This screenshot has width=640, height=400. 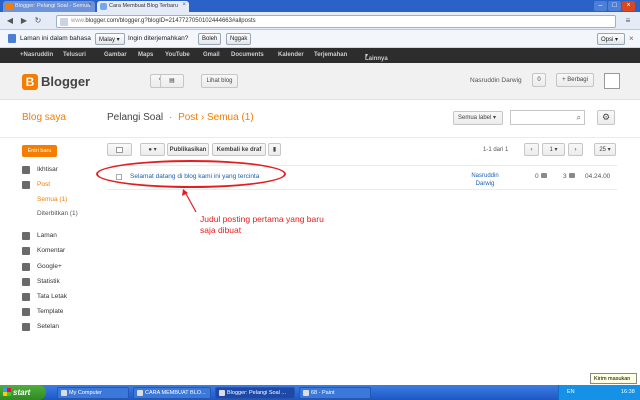 I want to click on close-icon: ×, so click(x=631, y=38).